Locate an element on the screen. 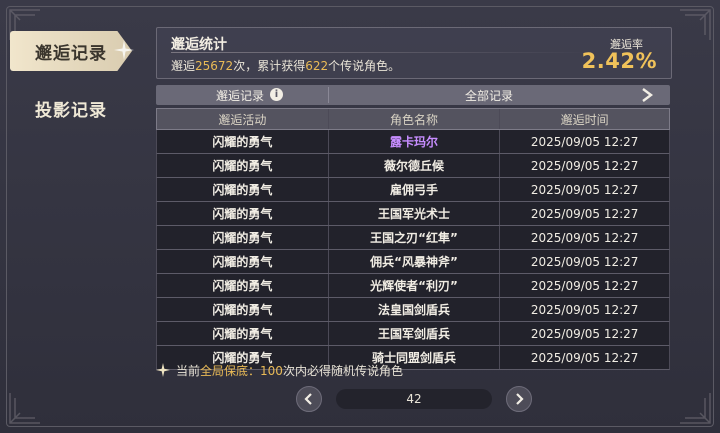 Image resolution: width=720 pixels, height=433 pixels. cell-name: 光辉使者“利刃” is located at coordinates (415, 285).